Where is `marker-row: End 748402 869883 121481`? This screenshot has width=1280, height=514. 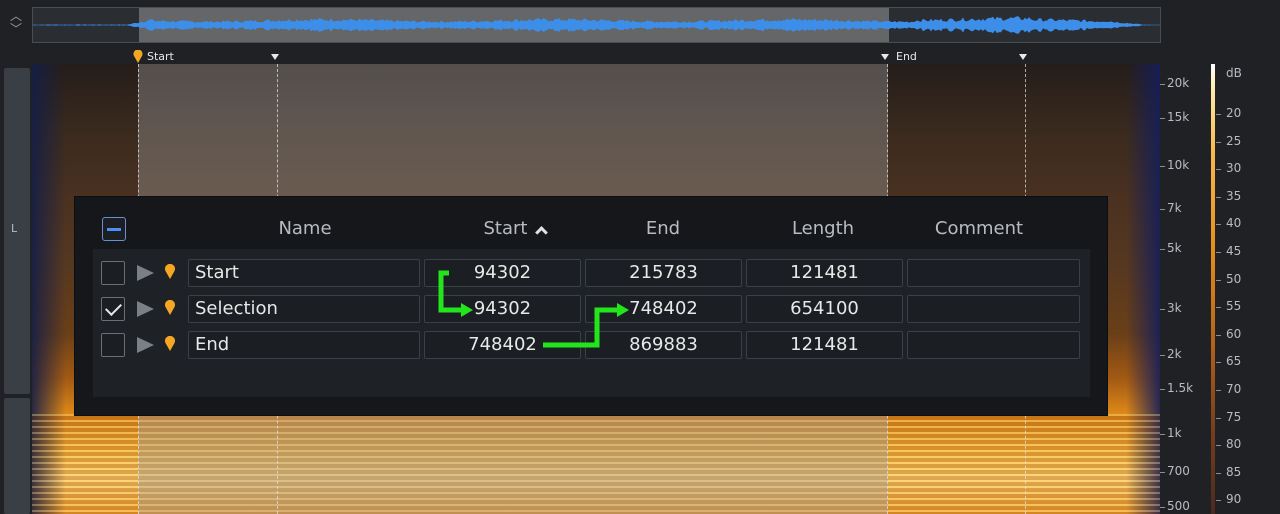
marker-row: End 748402 869883 121481 is located at coordinates (591, 345).